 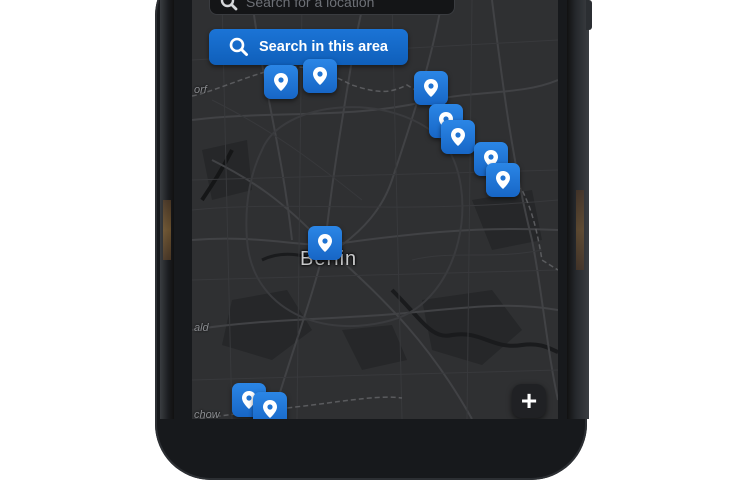 What do you see at coordinates (207, 414) in the screenshot?
I see `map-place-label: chow` at bounding box center [207, 414].